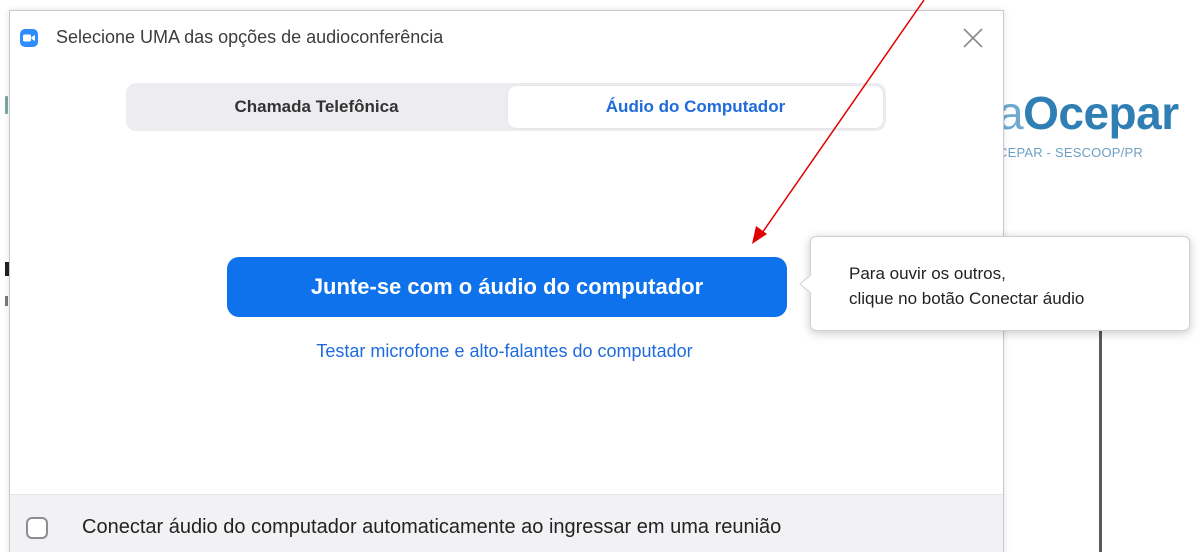 Image resolution: width=1200 pixels, height=552 pixels. I want to click on tab-computer-audio: Áudio do Computador, so click(695, 107).